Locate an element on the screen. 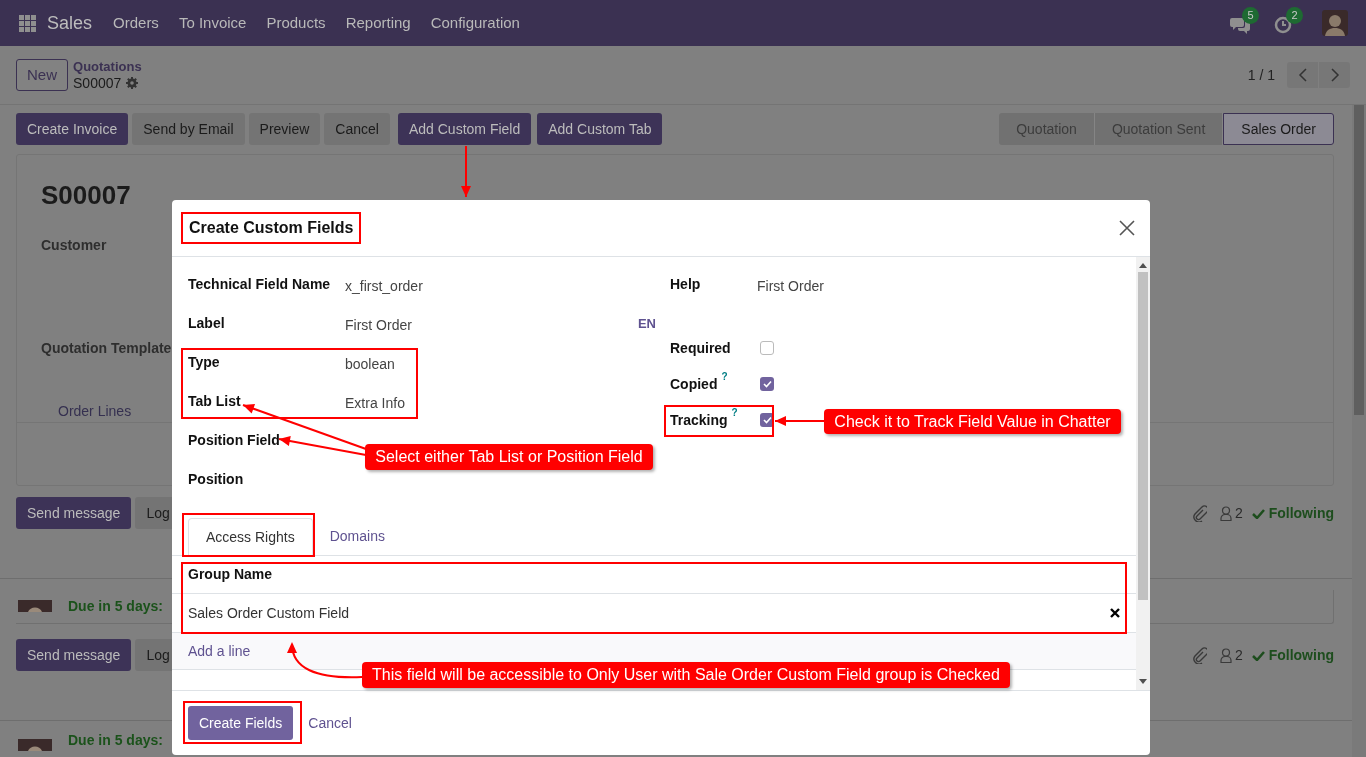 This screenshot has width=1366, height=757. action-button: Preview is located at coordinates (284, 129).